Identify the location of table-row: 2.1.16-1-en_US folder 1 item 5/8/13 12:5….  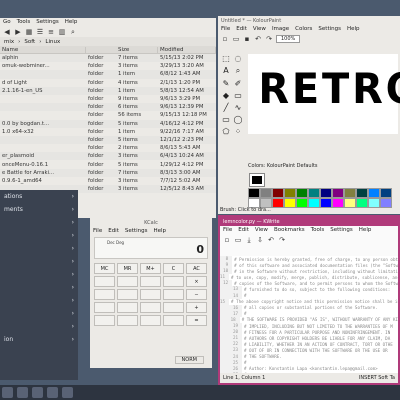
(108, 90).